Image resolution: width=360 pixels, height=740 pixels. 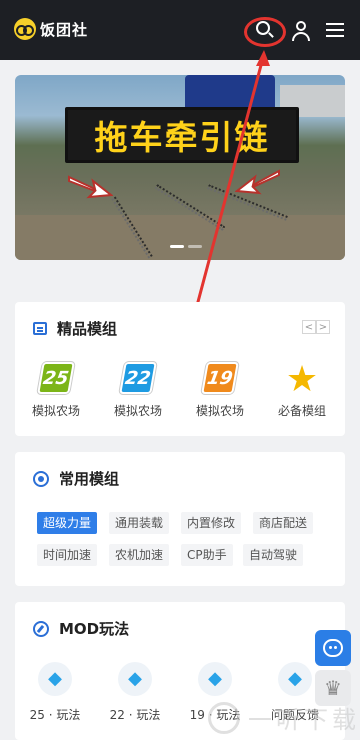 I want to click on user-icon, so click(x=301, y=26).